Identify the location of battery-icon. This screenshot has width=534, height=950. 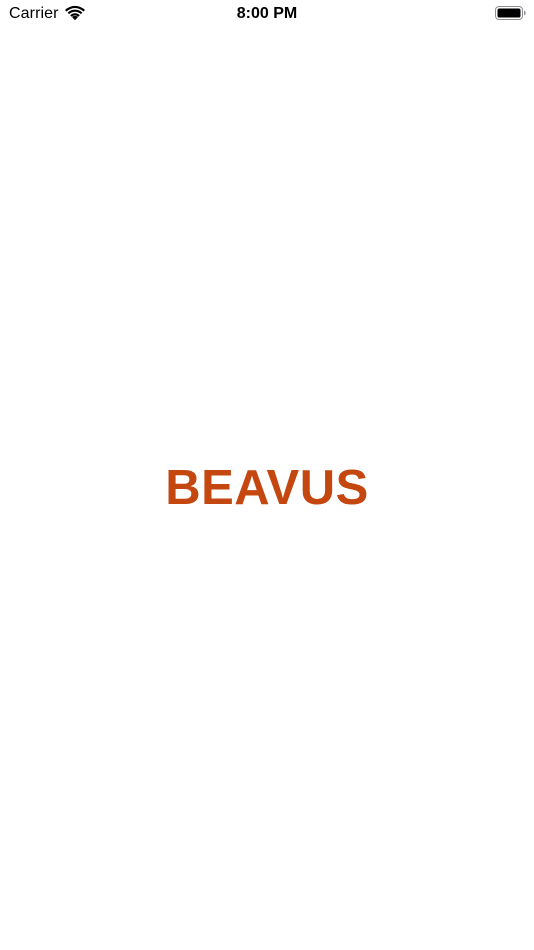
(510, 13).